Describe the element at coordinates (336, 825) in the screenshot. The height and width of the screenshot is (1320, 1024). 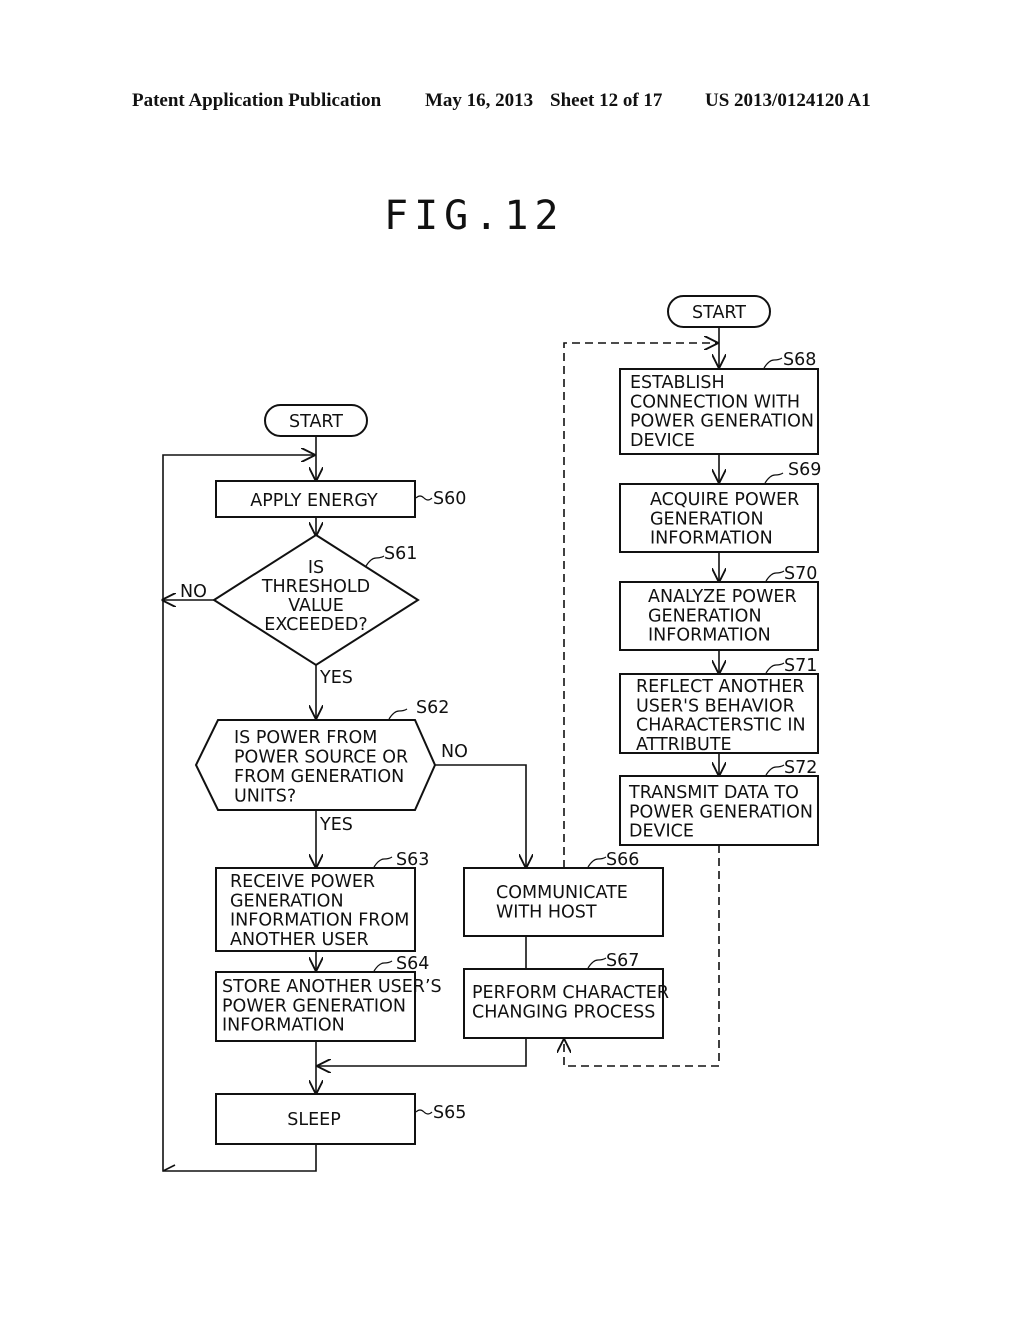
I see `s62-yes-label: YES` at that location.